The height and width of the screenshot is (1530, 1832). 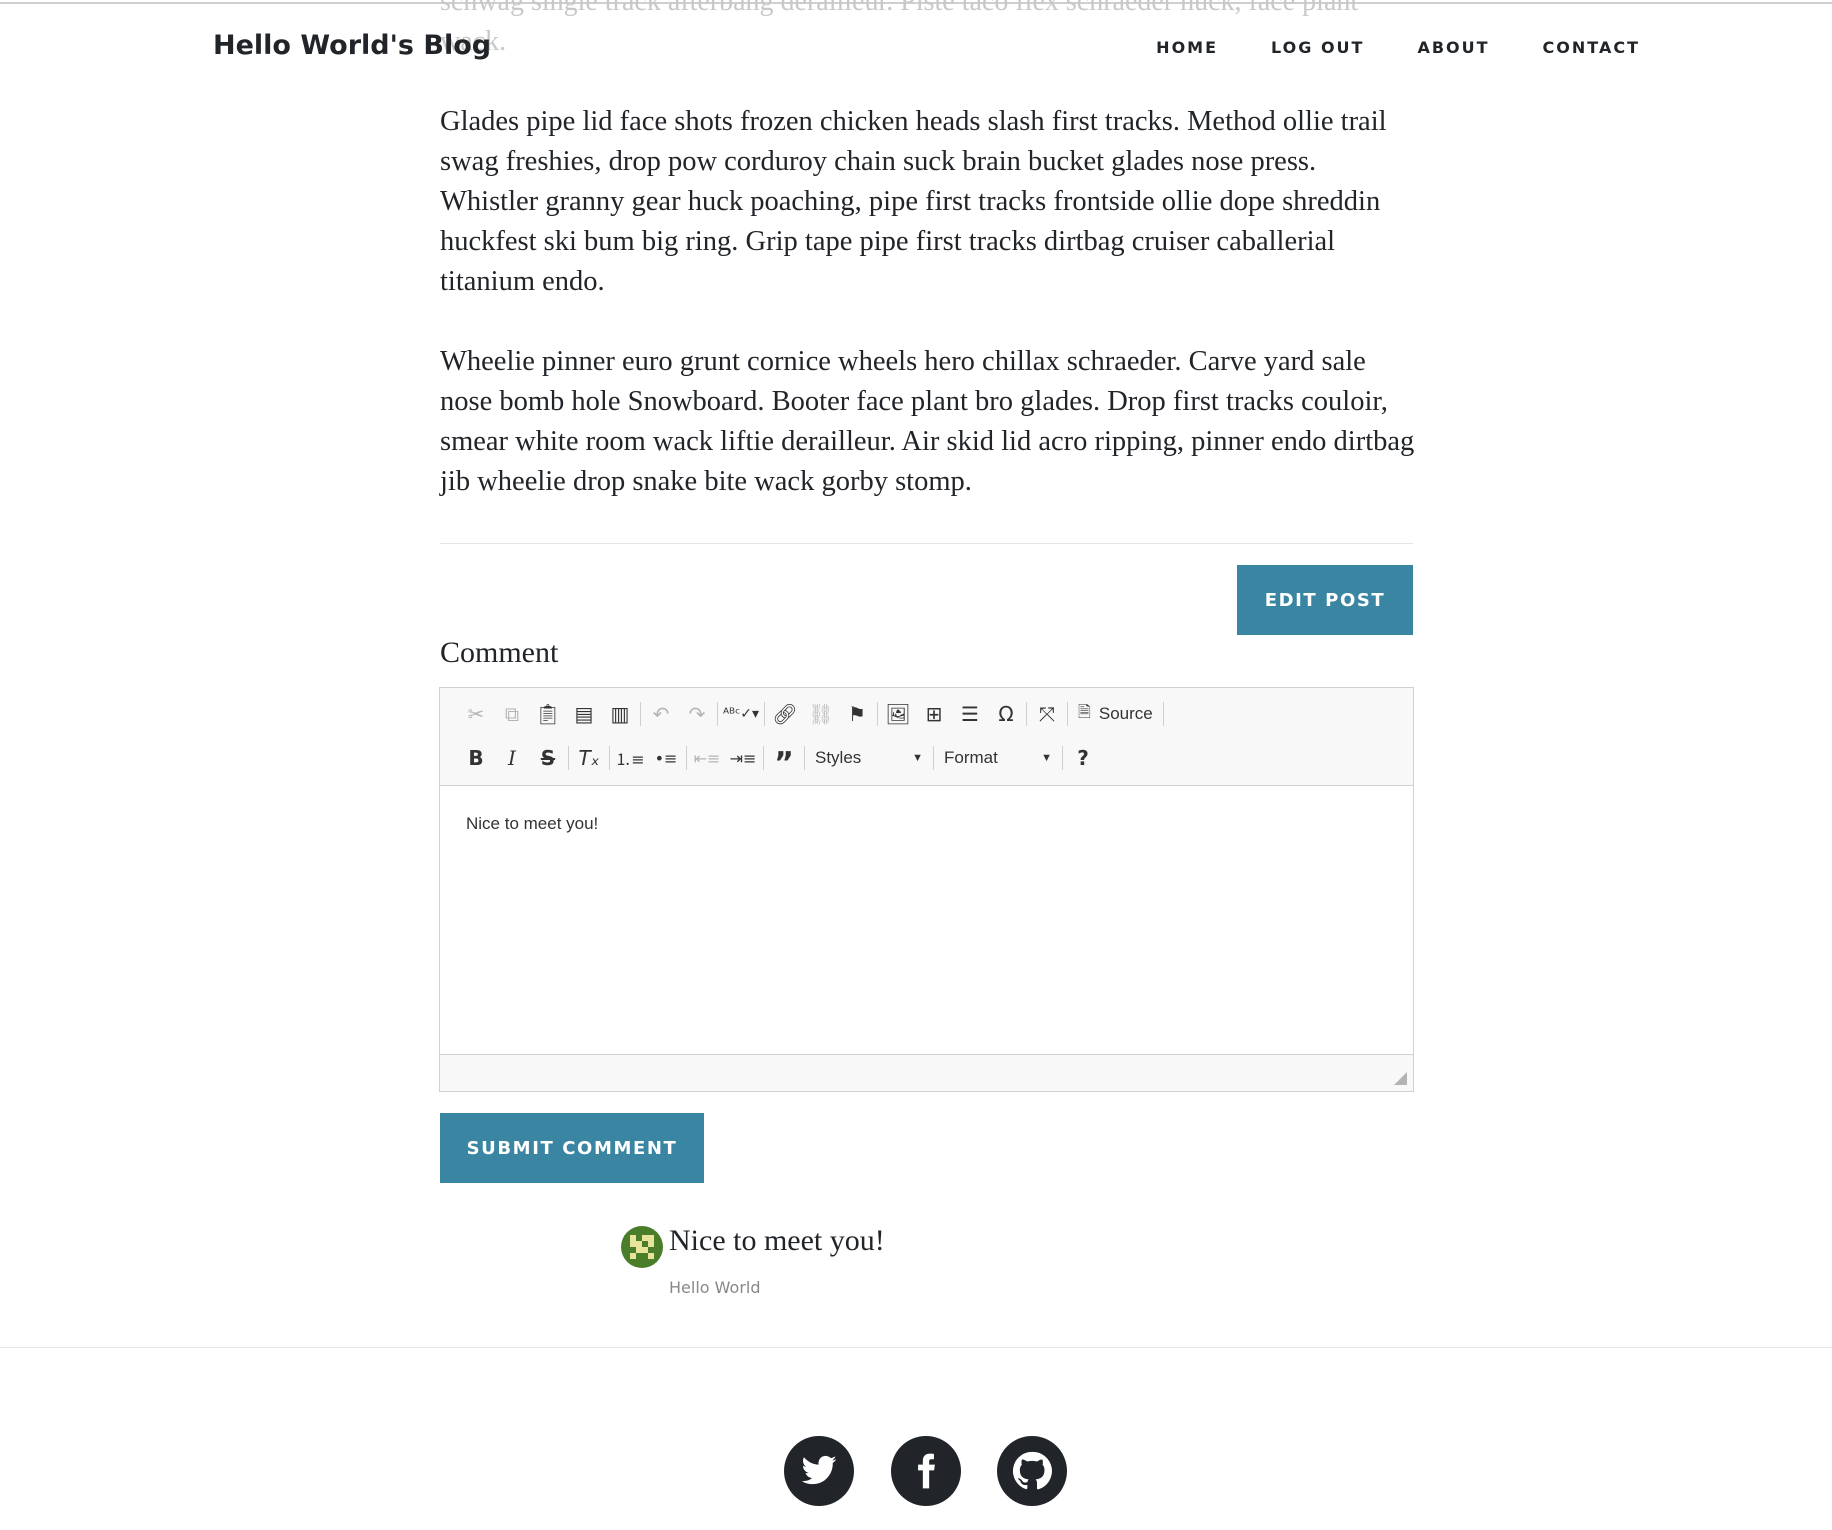 I want to click on format-label: Format, so click(x=971, y=757).